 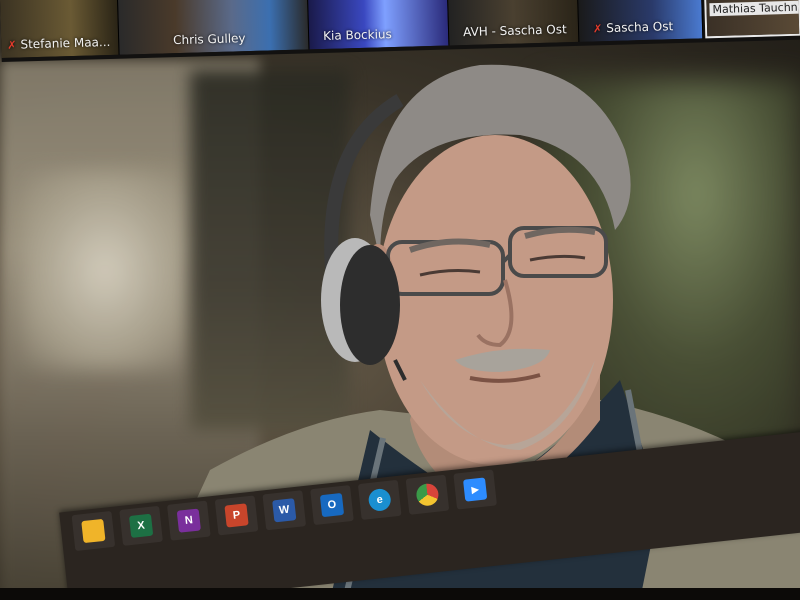 I want to click on participant-name: Chris Gulley, so click(x=209, y=39).